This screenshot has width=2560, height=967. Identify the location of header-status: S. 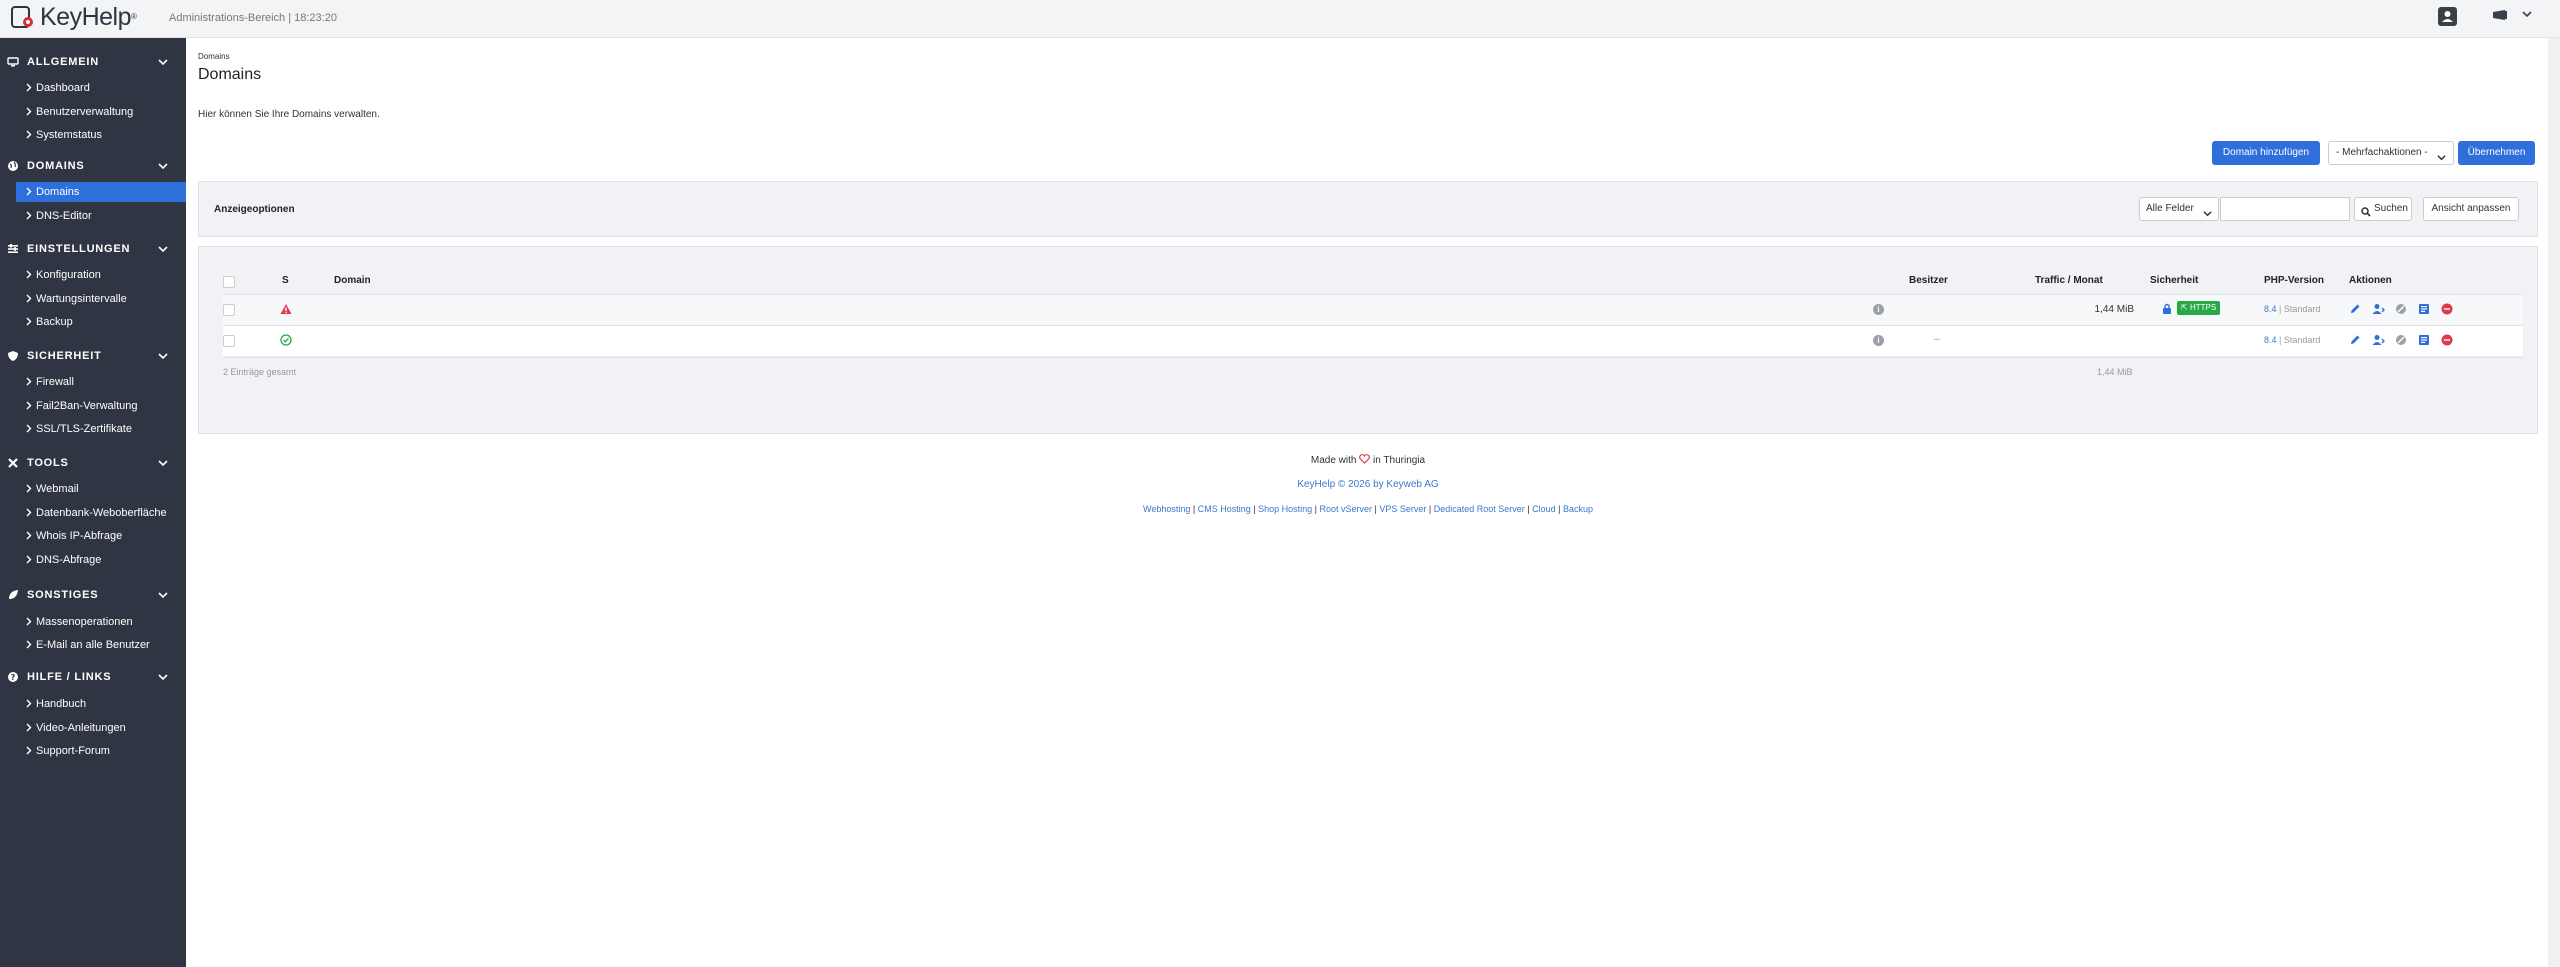
(285, 280).